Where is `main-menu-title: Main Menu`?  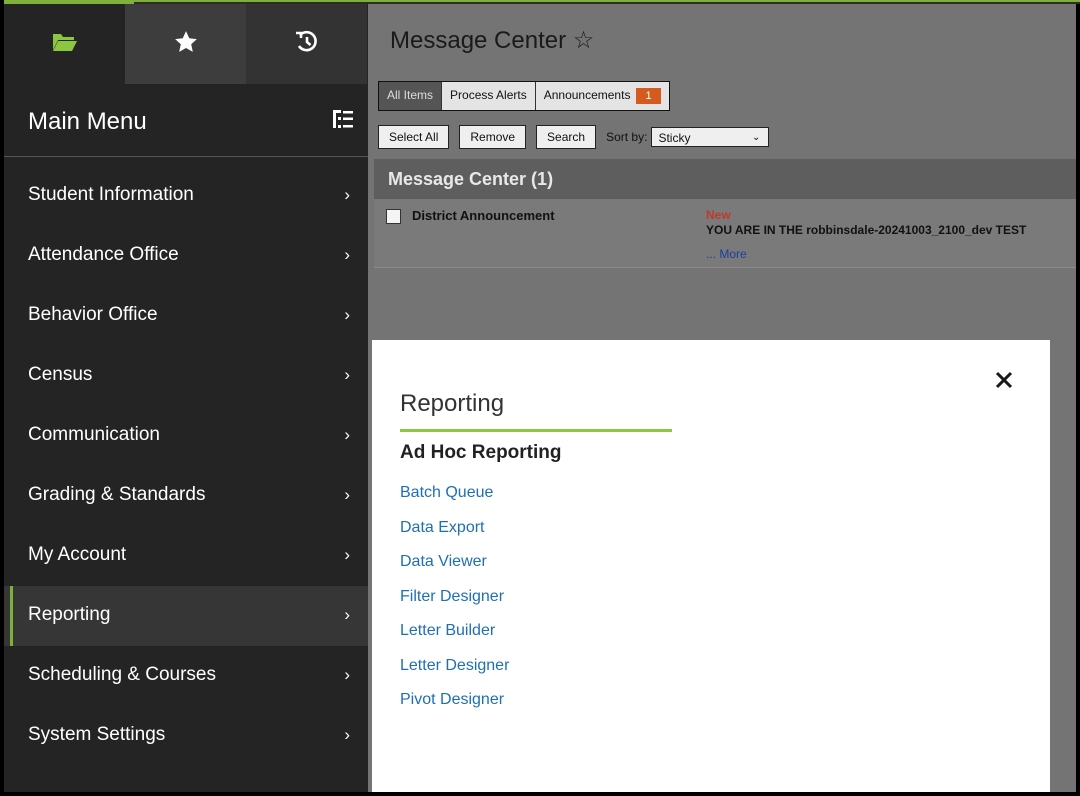
main-menu-title: Main Menu is located at coordinates (87, 121).